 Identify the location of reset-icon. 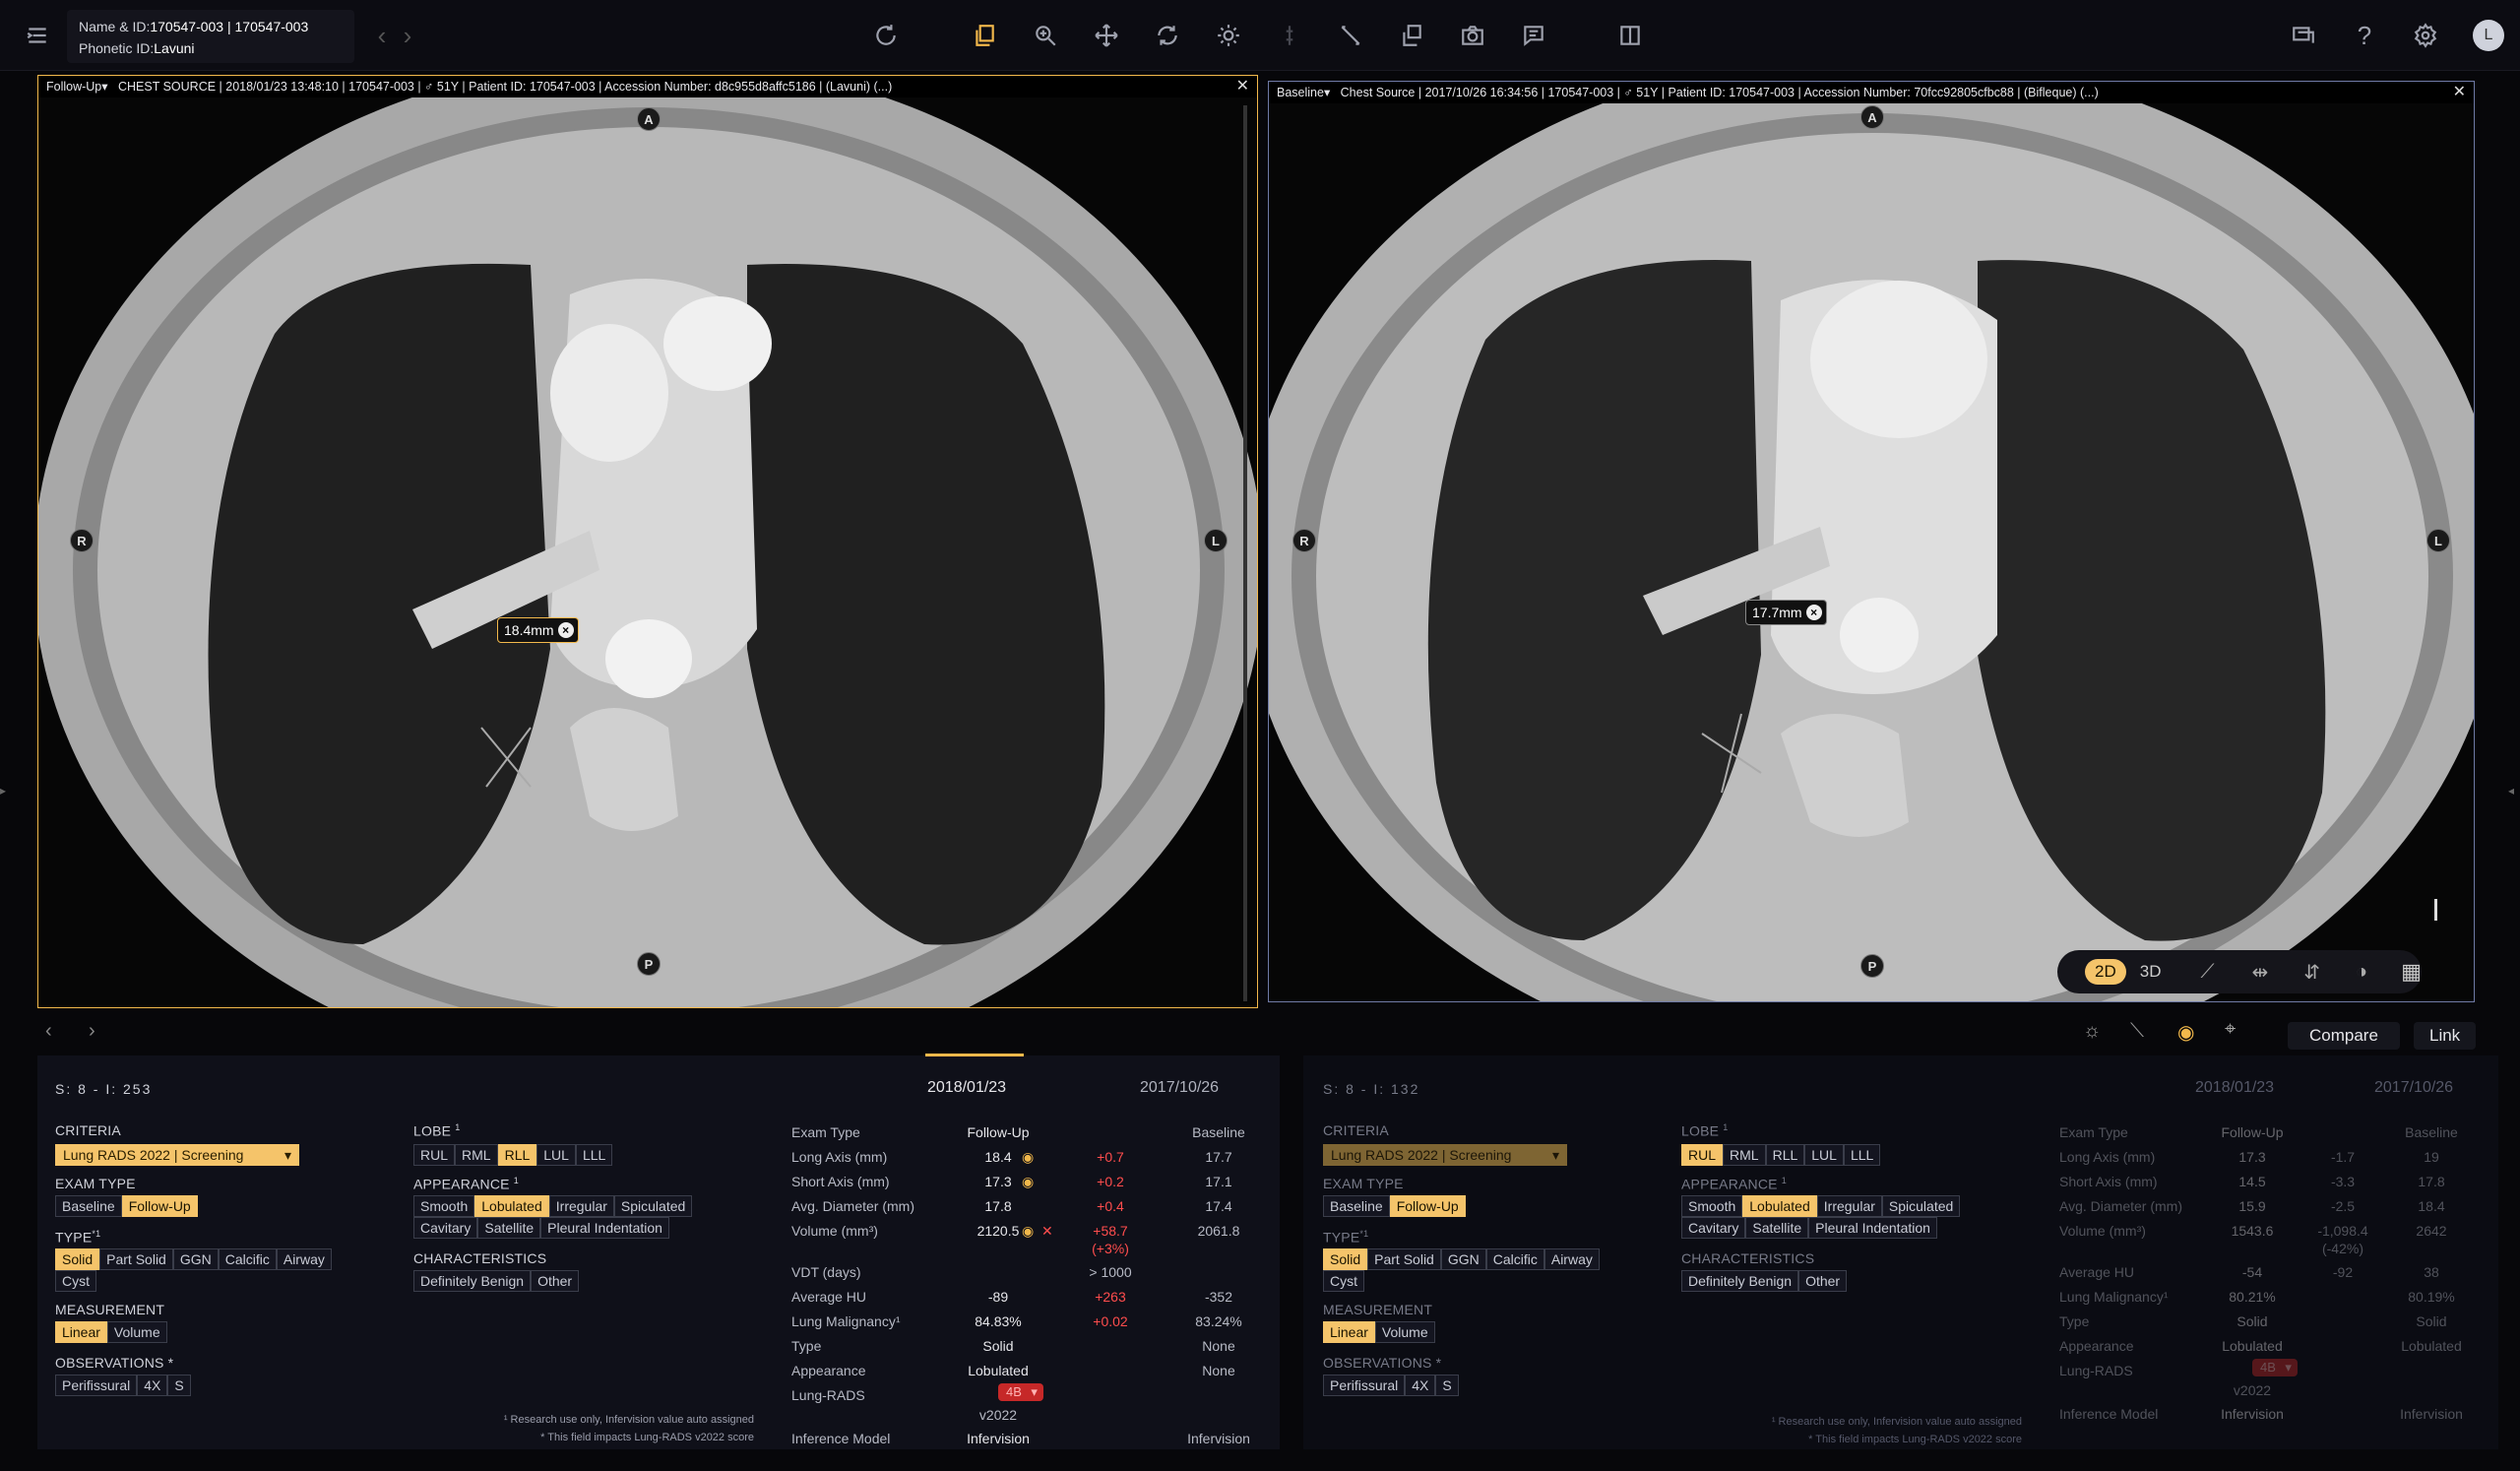
(886, 35).